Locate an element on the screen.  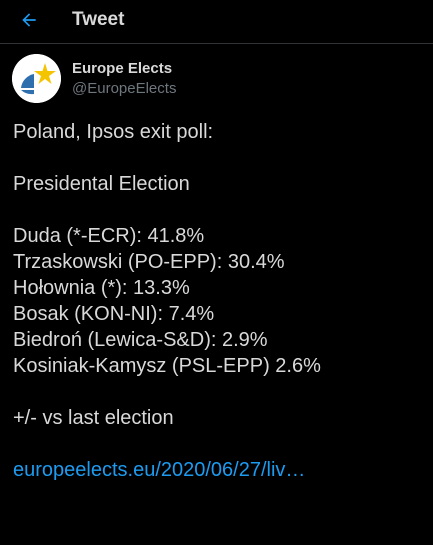
result-line: Duda (*-ECR): 41.8% is located at coordinates (109, 236).